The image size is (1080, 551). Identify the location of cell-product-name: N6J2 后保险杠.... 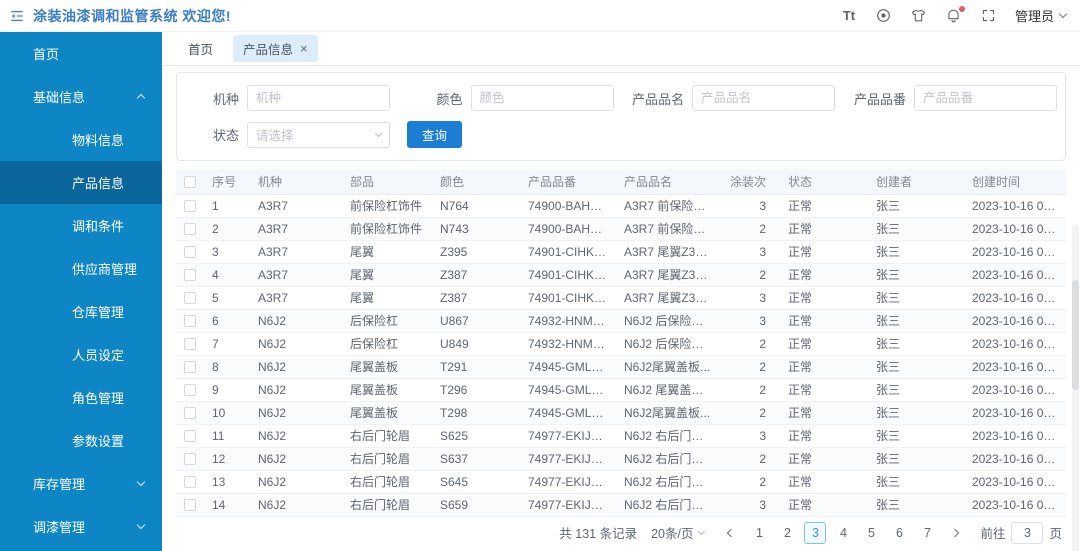
(668, 344).